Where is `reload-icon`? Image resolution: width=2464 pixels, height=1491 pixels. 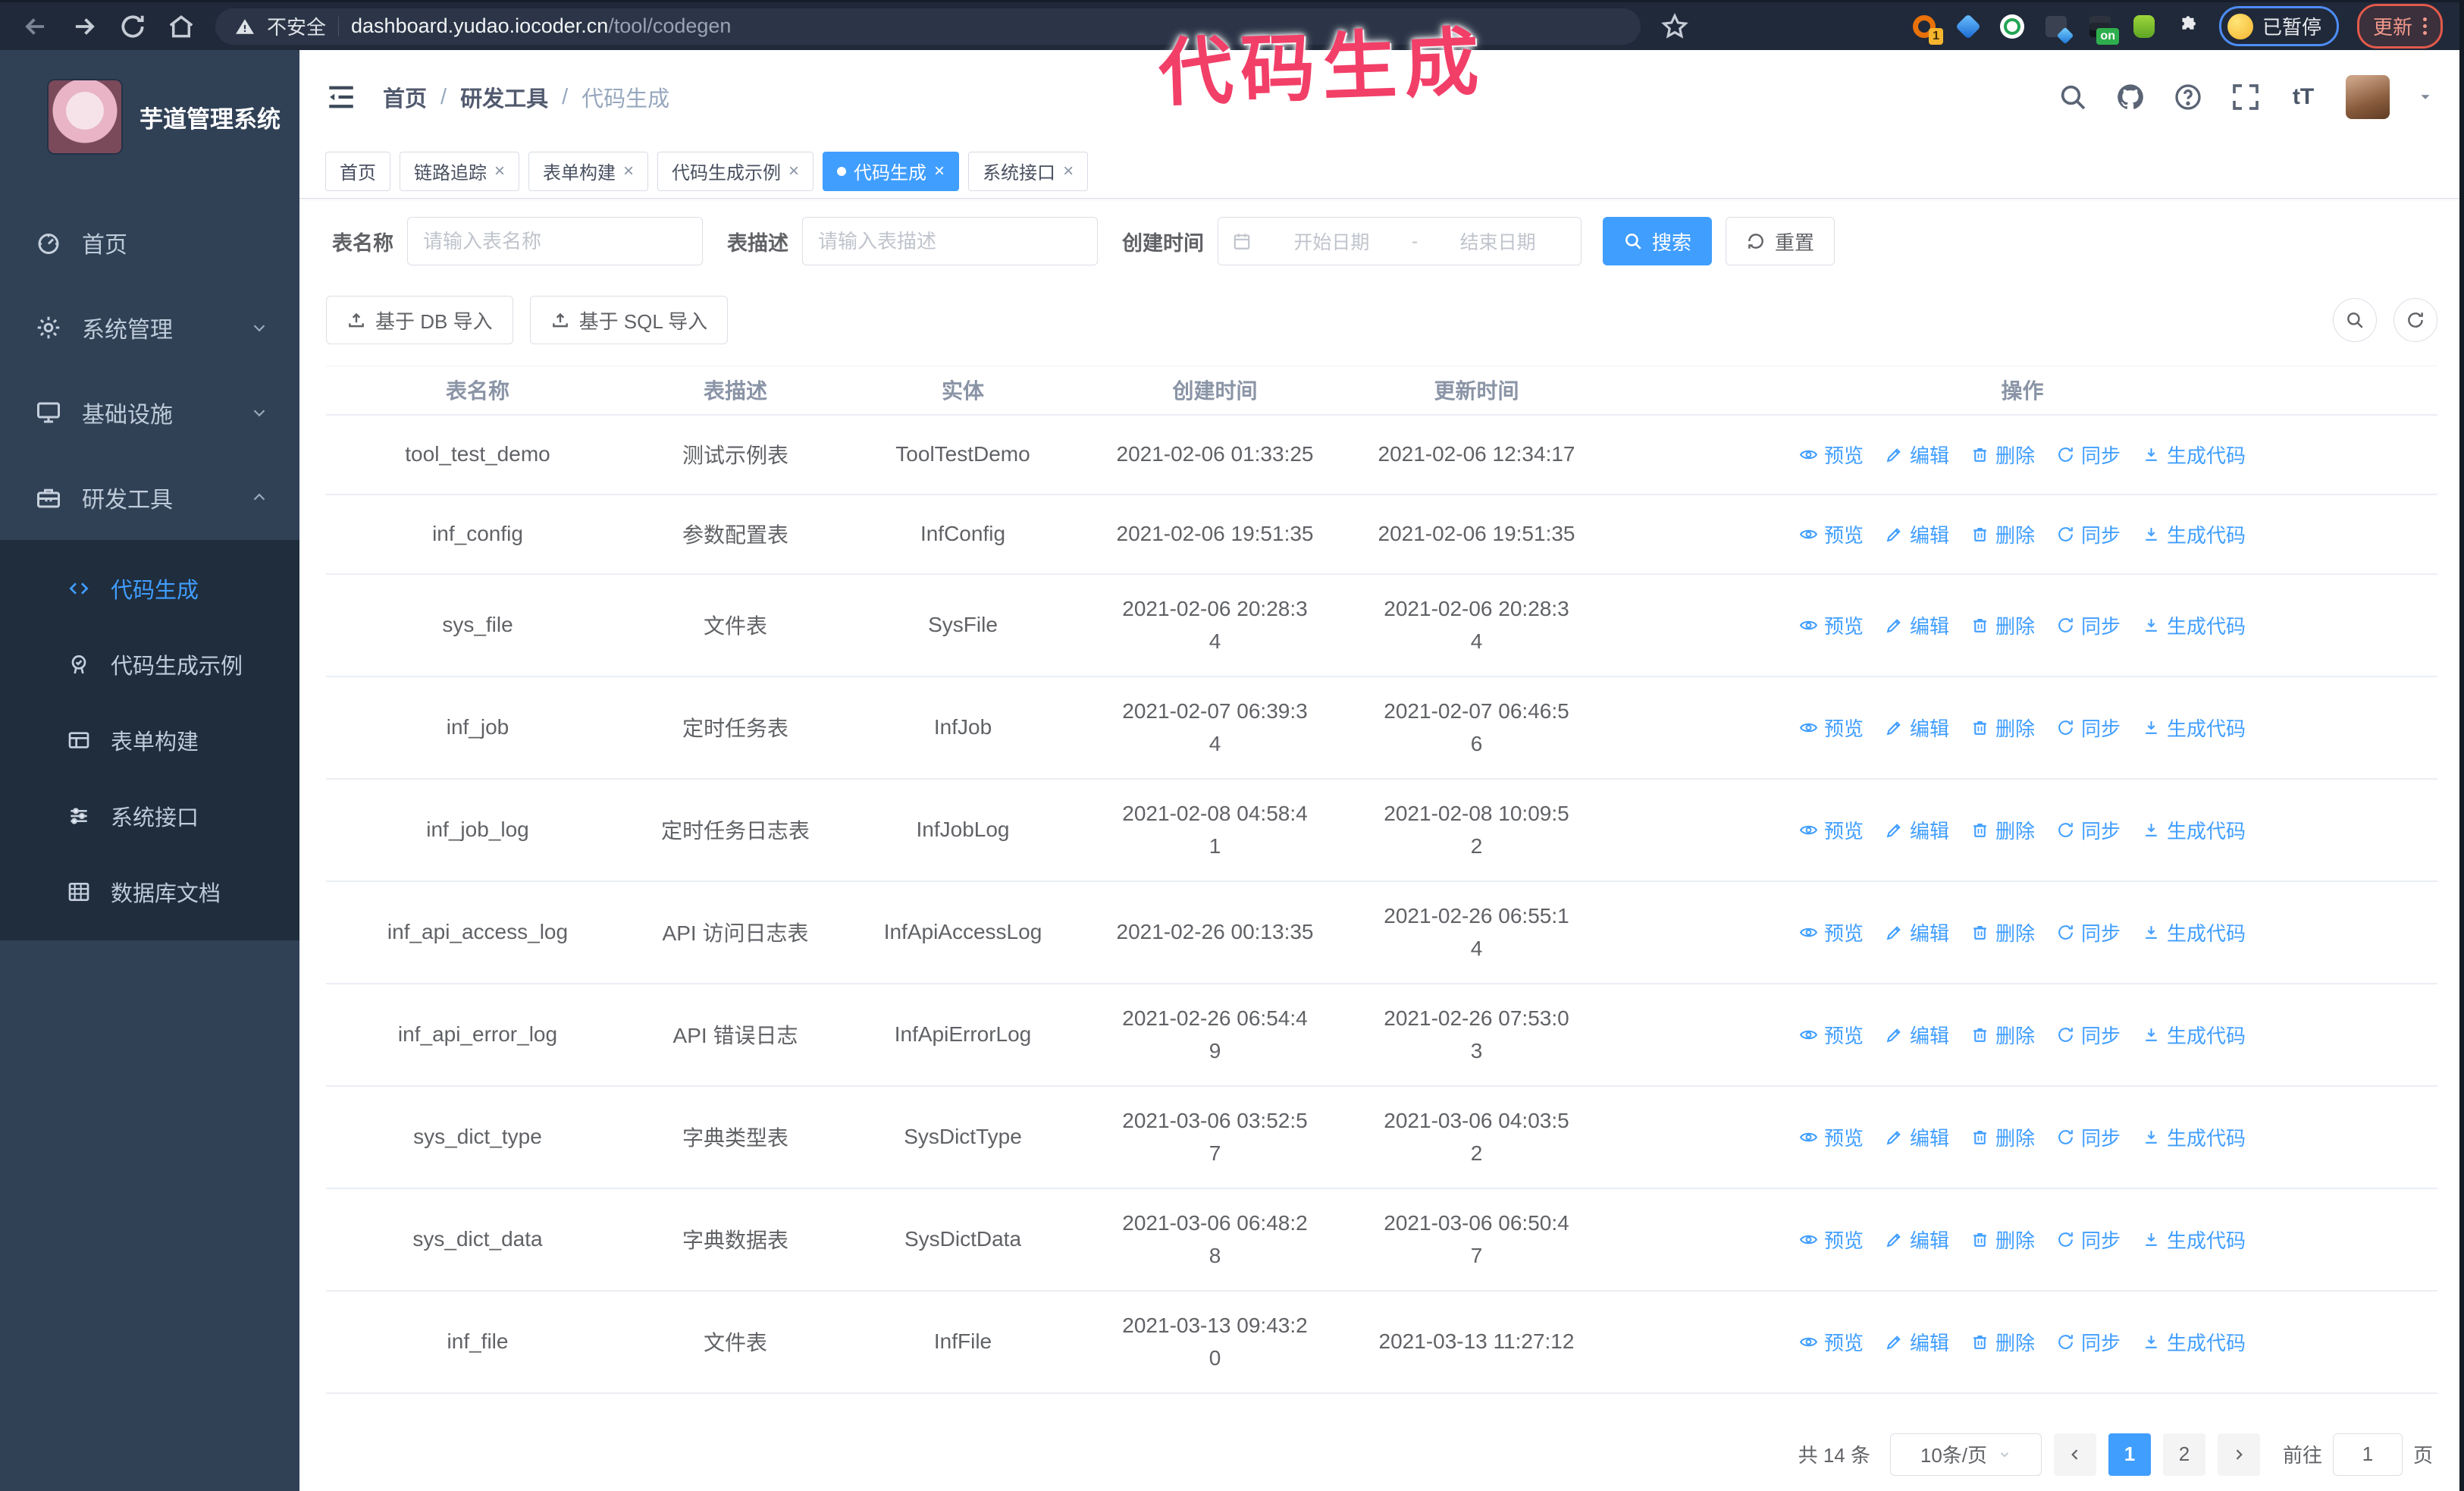 reload-icon is located at coordinates (133, 26).